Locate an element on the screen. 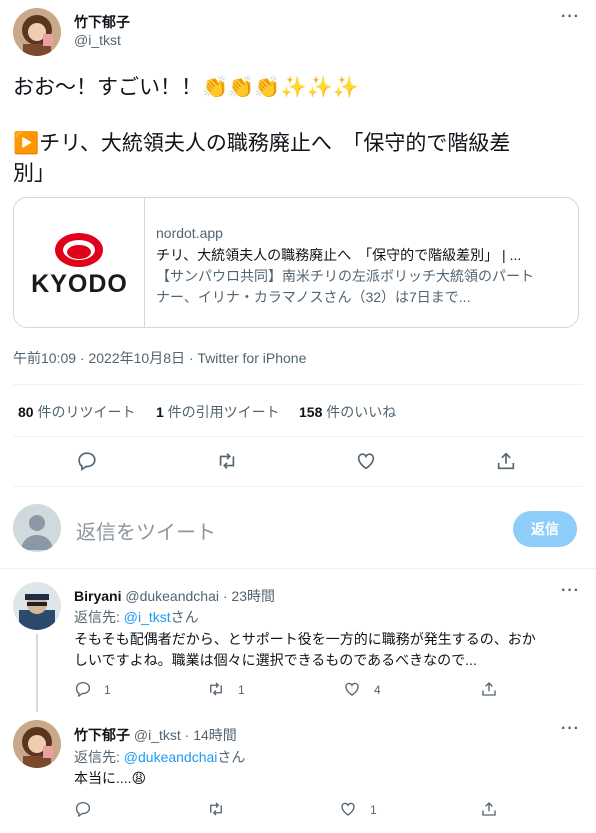  retweets-label: 件のリツイート is located at coordinates (86, 412).